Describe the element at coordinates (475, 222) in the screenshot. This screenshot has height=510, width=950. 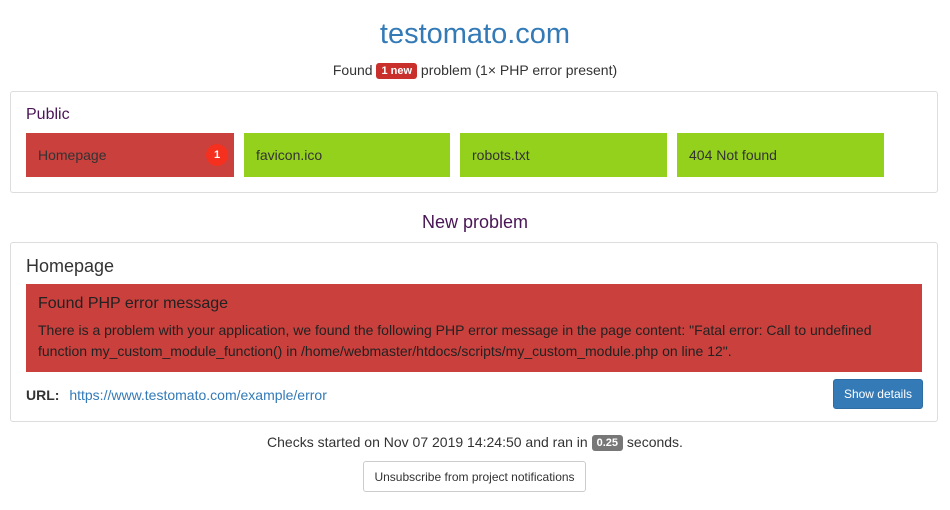
I see `new-problem-heading: New problem` at that location.